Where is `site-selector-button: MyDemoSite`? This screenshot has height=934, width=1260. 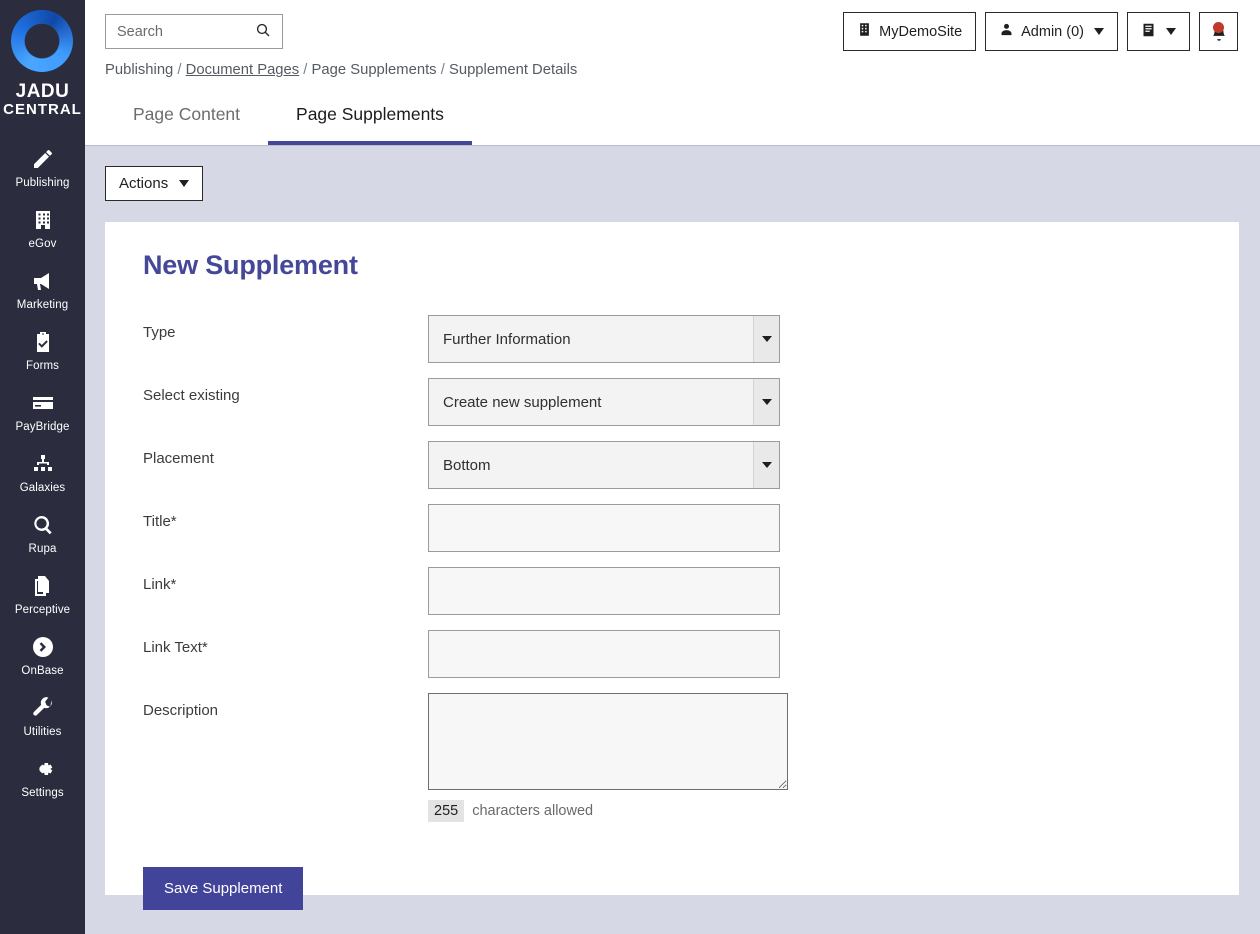 site-selector-button: MyDemoSite is located at coordinates (910, 31).